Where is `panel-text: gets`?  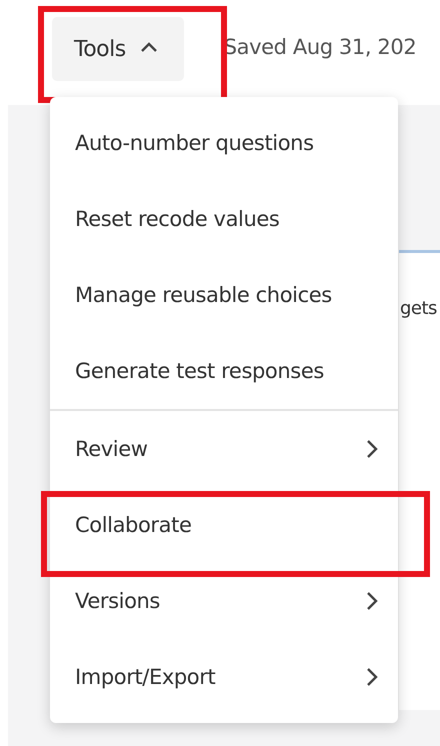
panel-text: gets is located at coordinates (418, 308).